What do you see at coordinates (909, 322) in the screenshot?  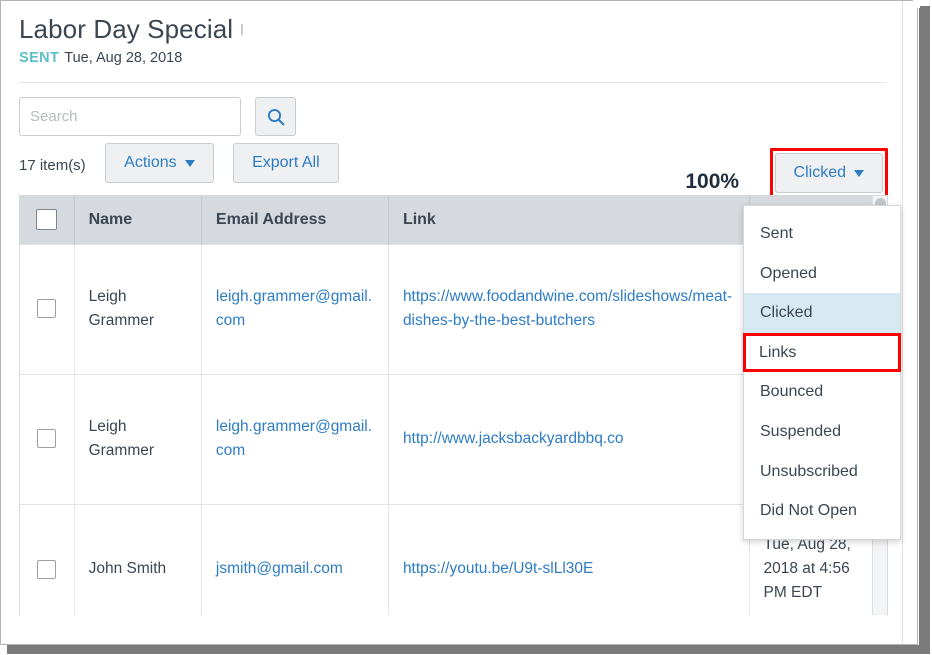 I see `page-scrollbar` at bounding box center [909, 322].